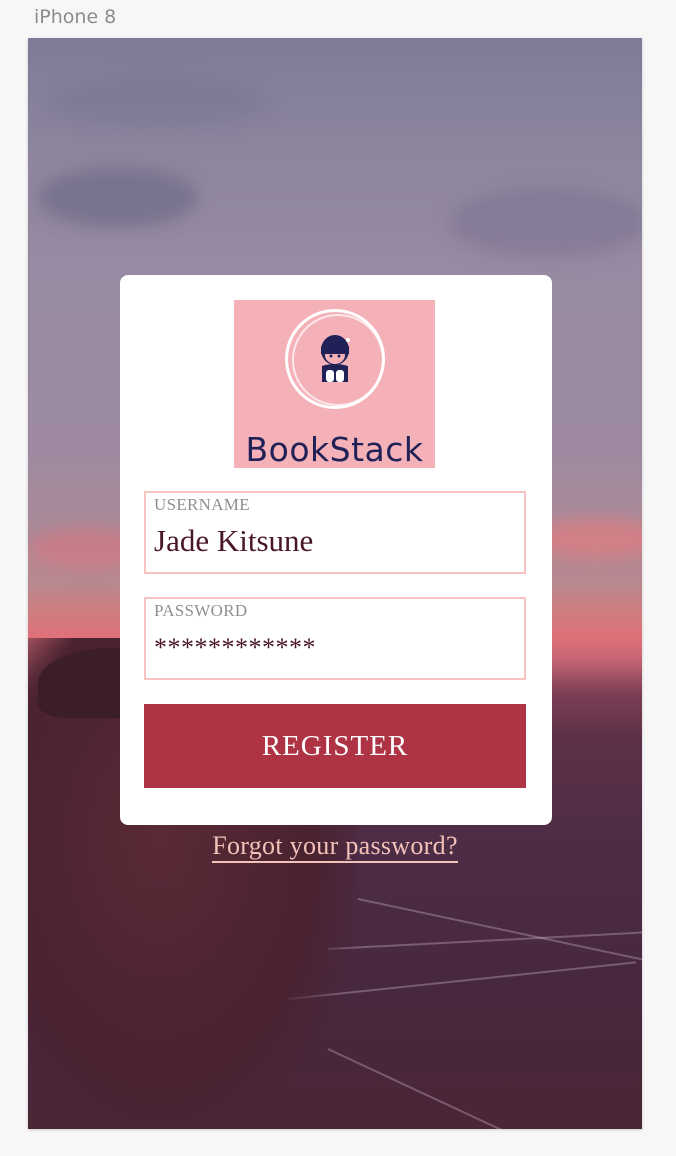 The image size is (676, 1156). Describe the element at coordinates (235, 648) in the screenshot. I see `password-value: ************` at that location.